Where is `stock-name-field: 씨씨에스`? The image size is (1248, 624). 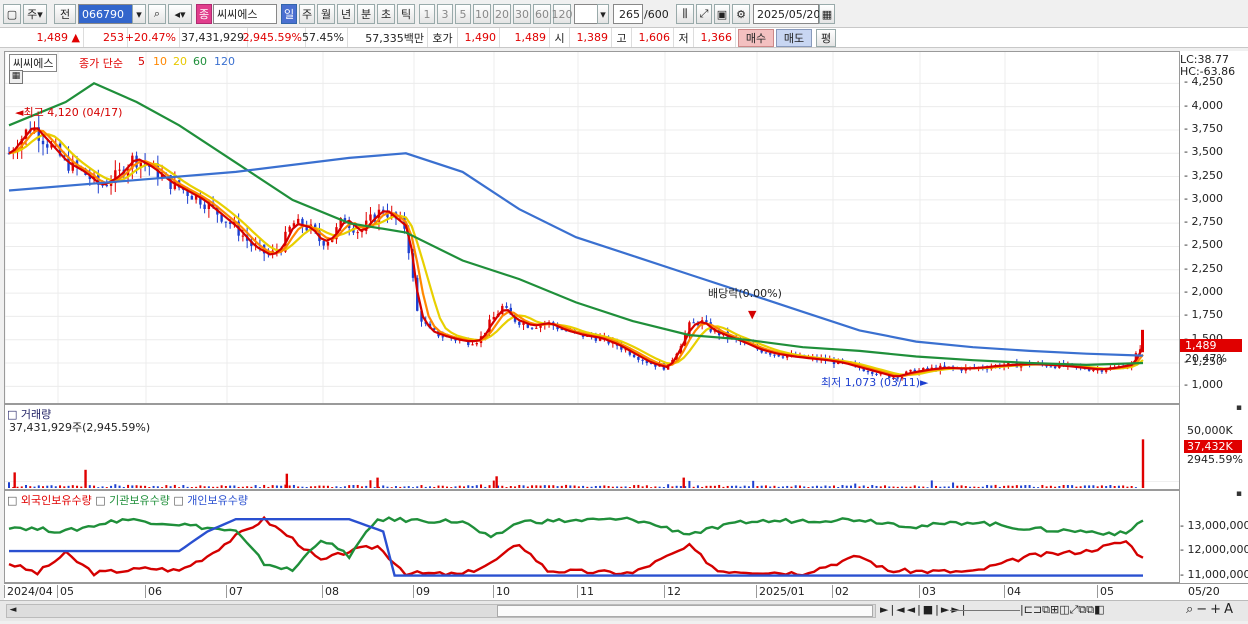
stock-name-field: 씨씨에스 is located at coordinates (245, 14).